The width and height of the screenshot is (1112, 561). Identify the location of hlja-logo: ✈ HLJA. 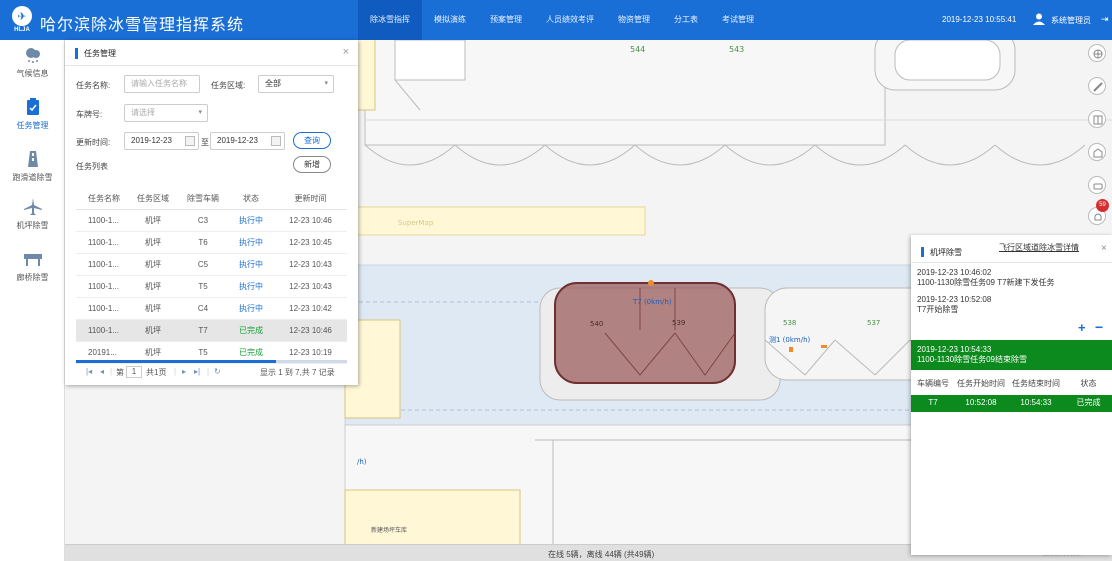
(22, 20).